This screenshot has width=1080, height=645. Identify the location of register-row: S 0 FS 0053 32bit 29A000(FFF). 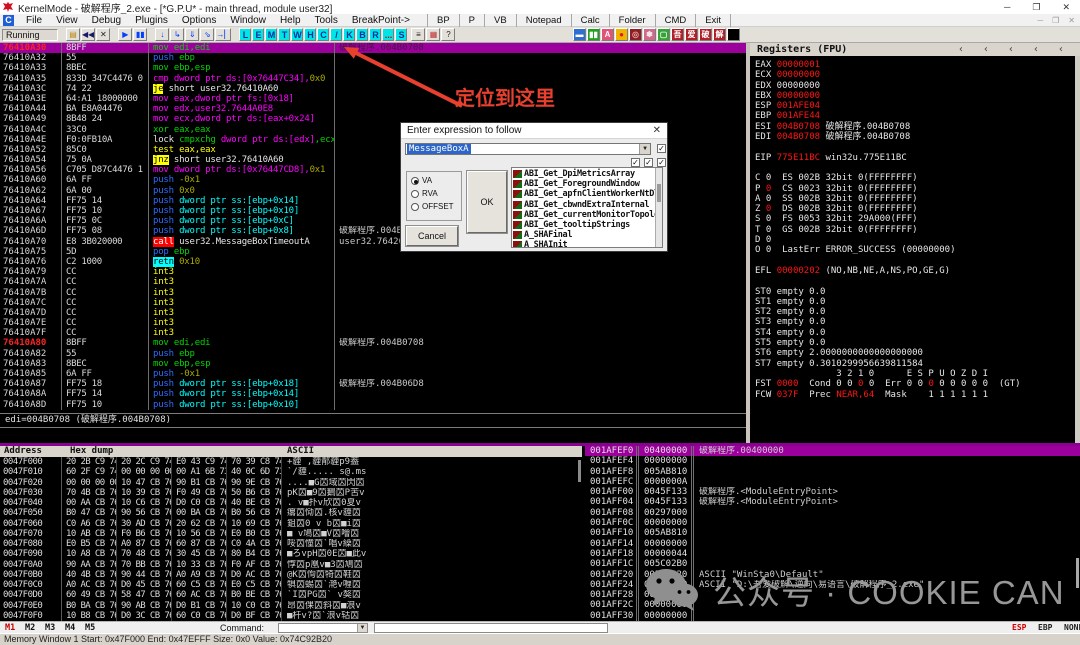
(917, 219).